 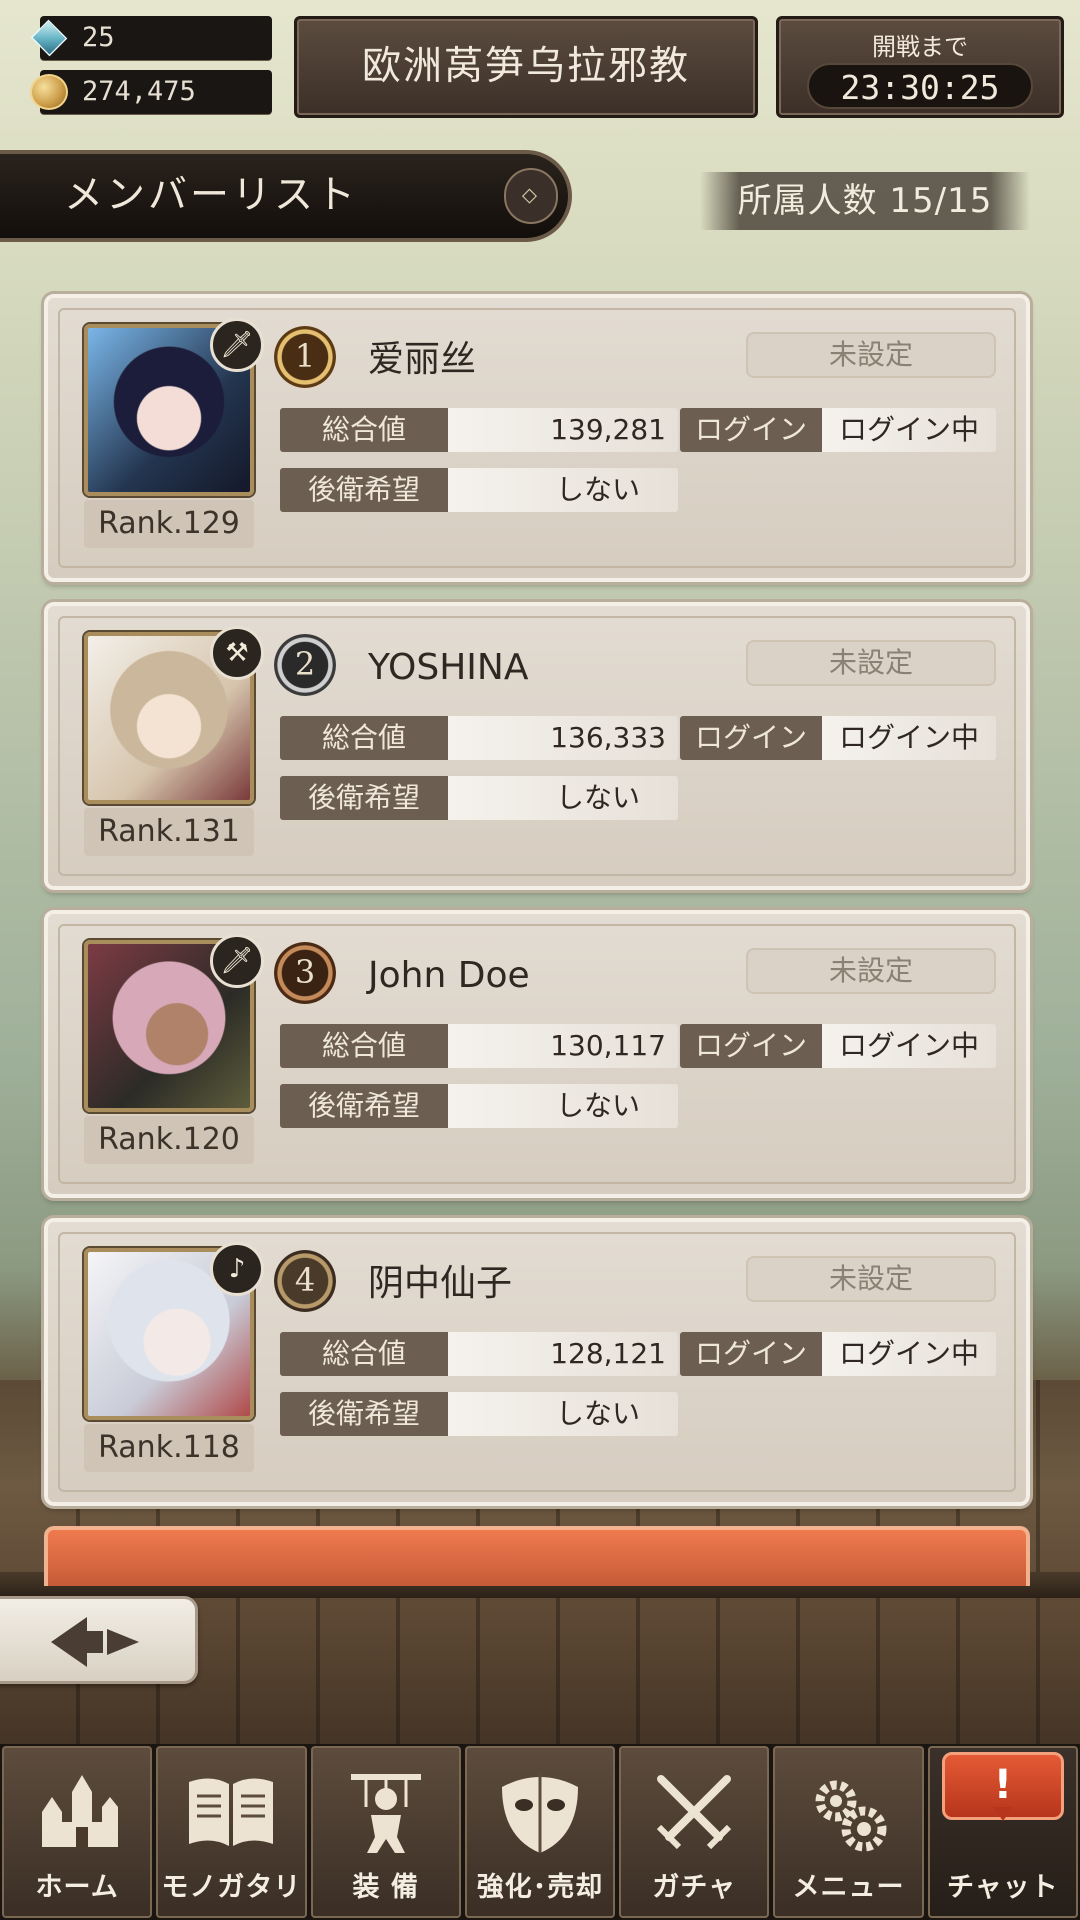 I want to click on ranking-medal: 2, so click(x=305, y=665).